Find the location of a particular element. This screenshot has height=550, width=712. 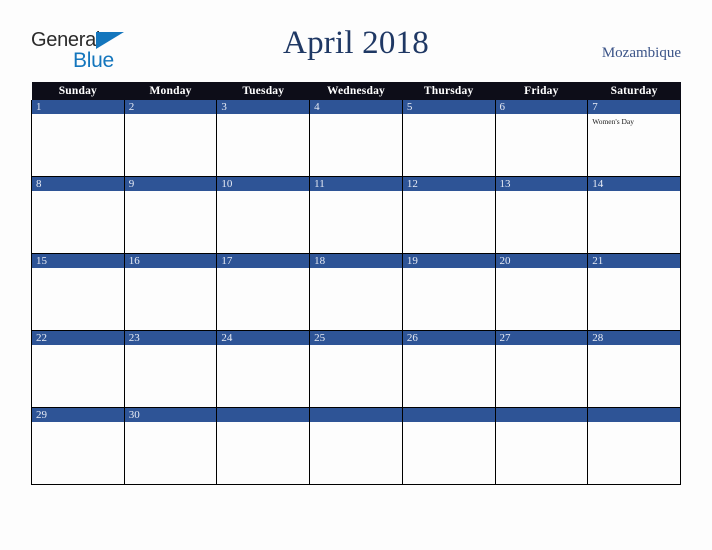

weekday-header-saturday: Saturday is located at coordinates (634, 91).